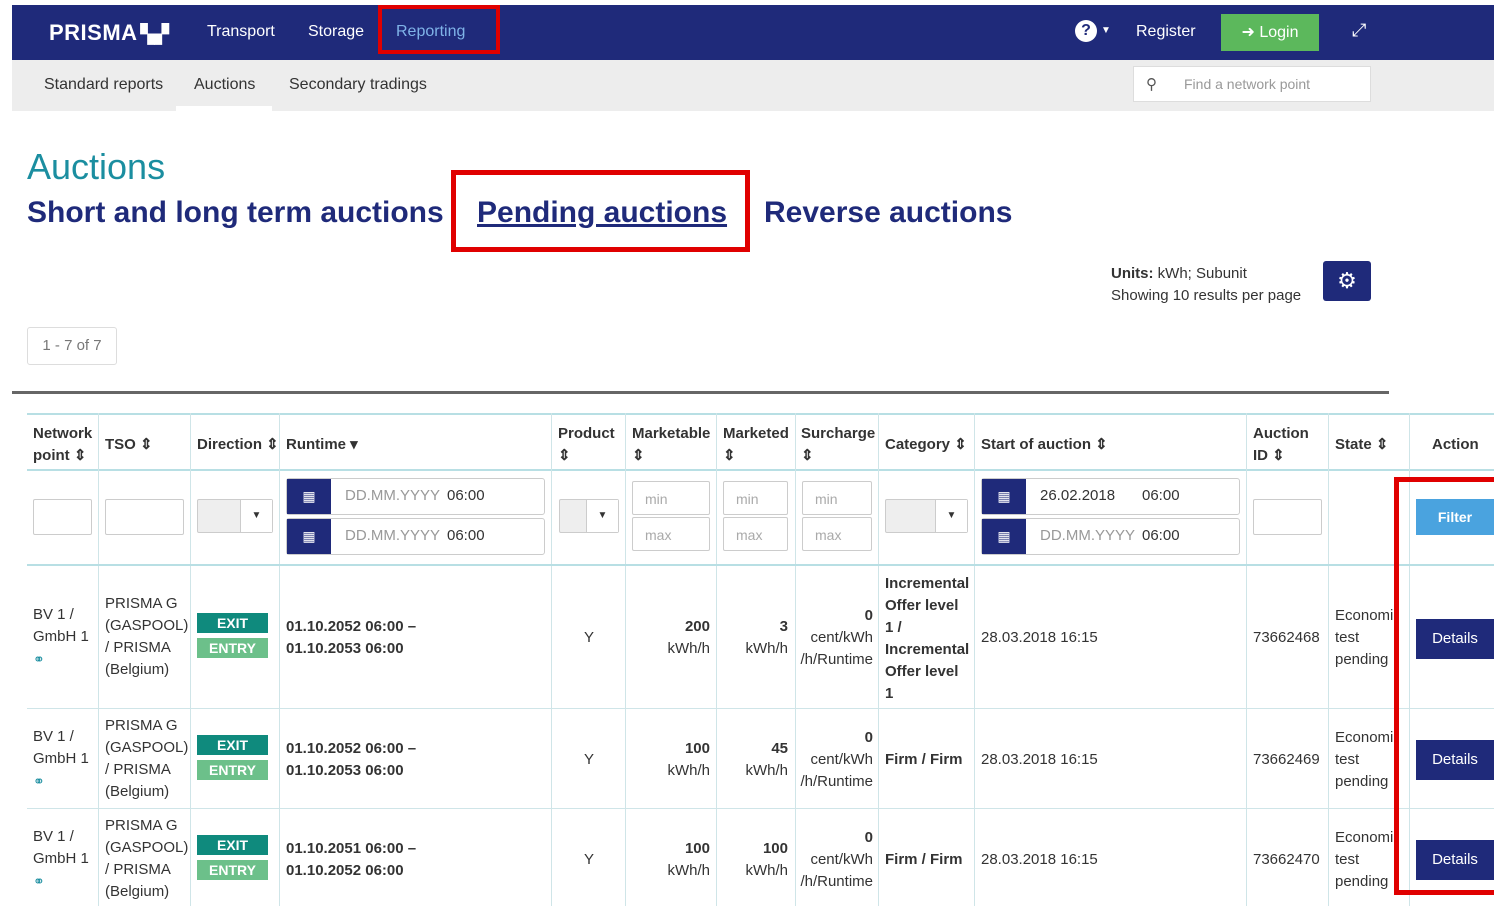 This screenshot has width=1494, height=906. What do you see at coordinates (351, 759) in the screenshot?
I see `cell-runtime: 01.10.2052 06:00 –01.10.2053 06:00` at bounding box center [351, 759].